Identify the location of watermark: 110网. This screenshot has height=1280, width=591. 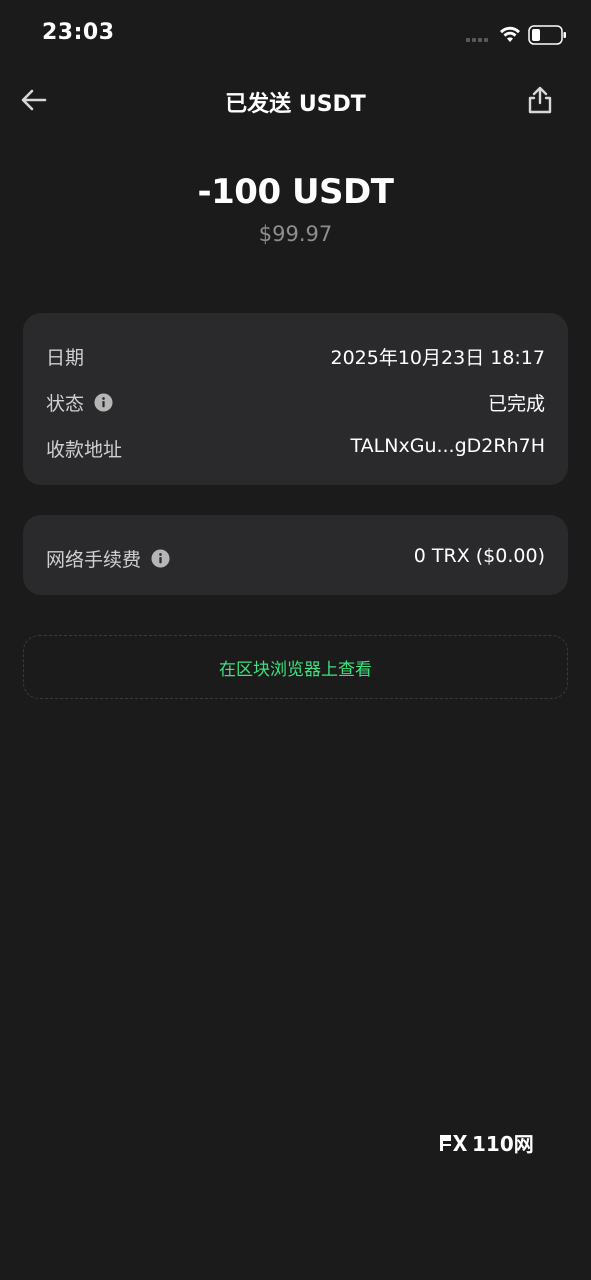
(487, 1142).